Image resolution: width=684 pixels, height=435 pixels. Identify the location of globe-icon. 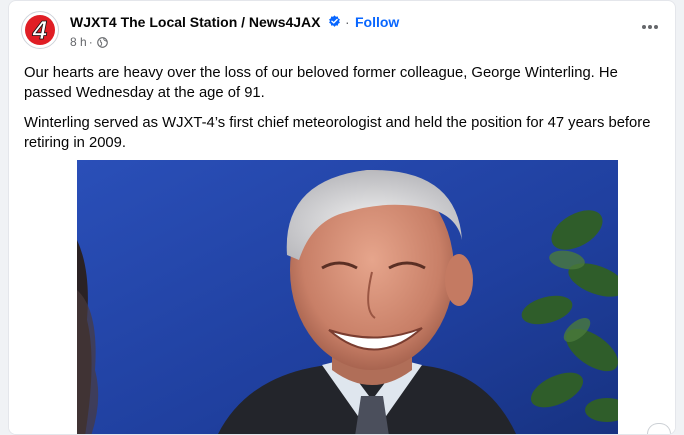
(102, 42).